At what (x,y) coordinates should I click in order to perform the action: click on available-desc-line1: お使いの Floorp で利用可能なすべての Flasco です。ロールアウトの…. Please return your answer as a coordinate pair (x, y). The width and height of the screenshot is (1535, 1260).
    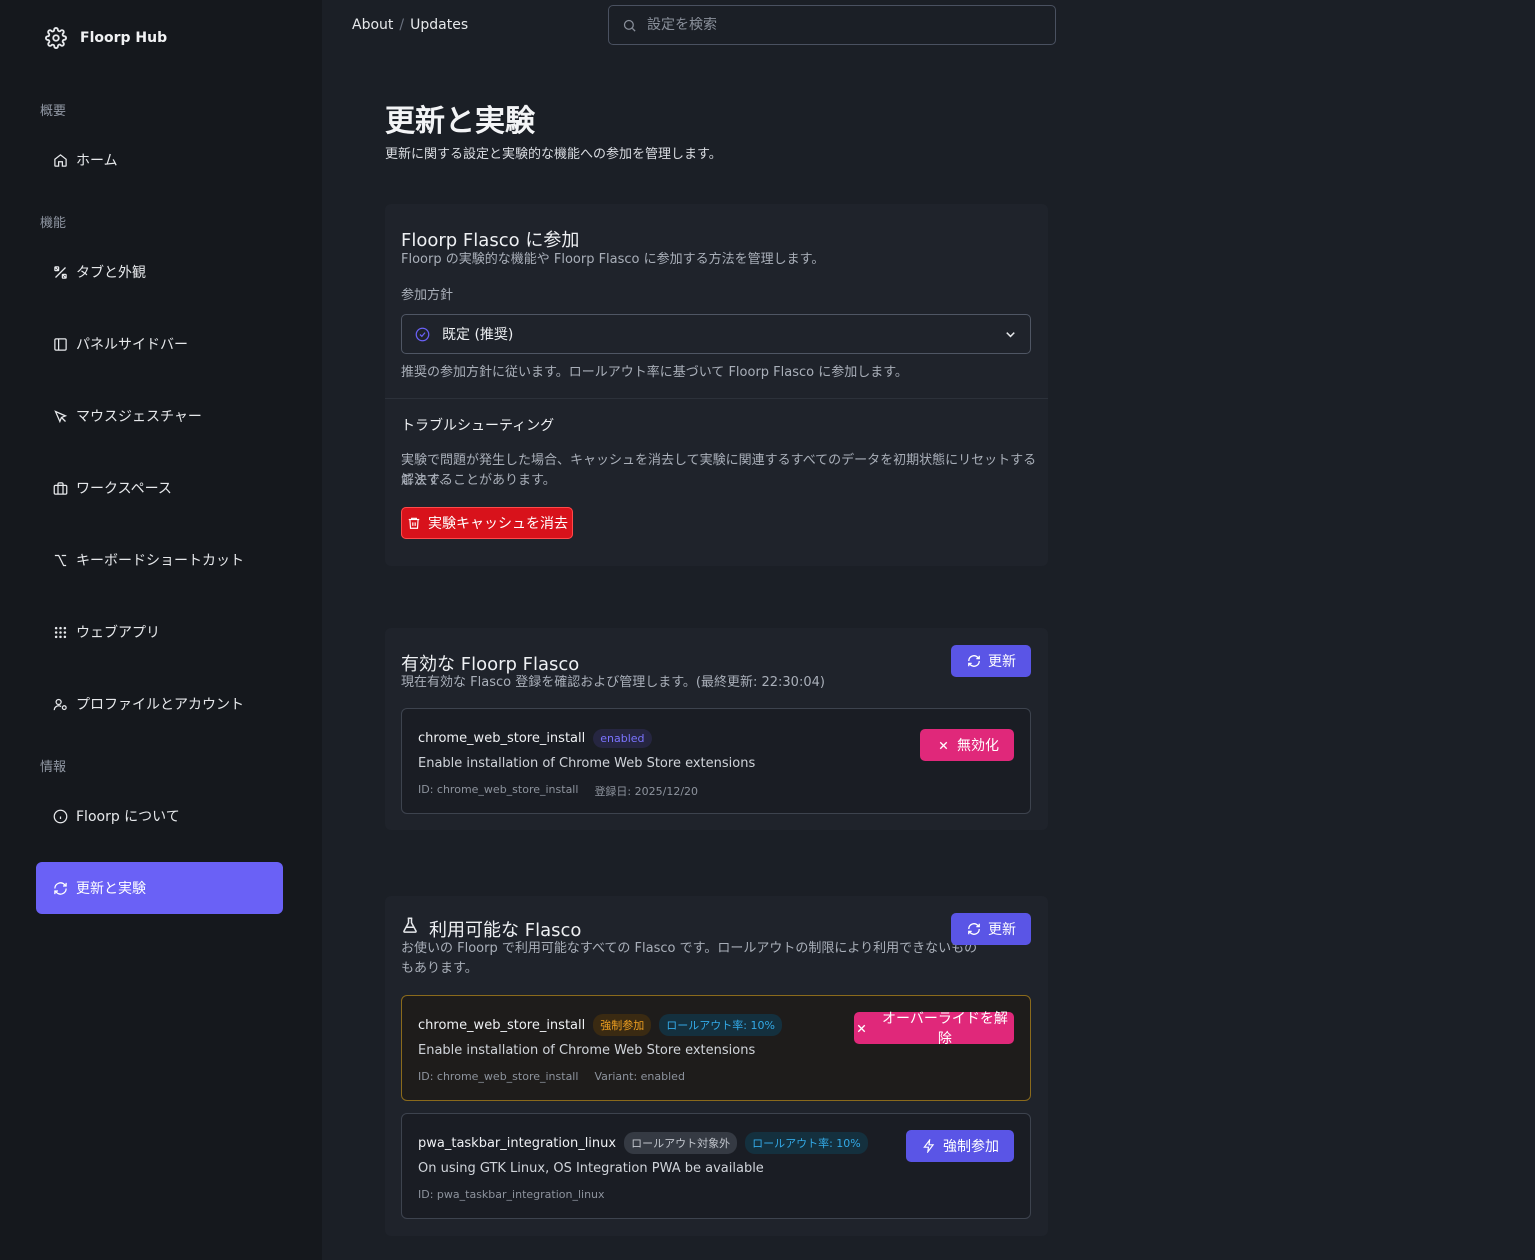
    Looking at the image, I should click on (689, 948).